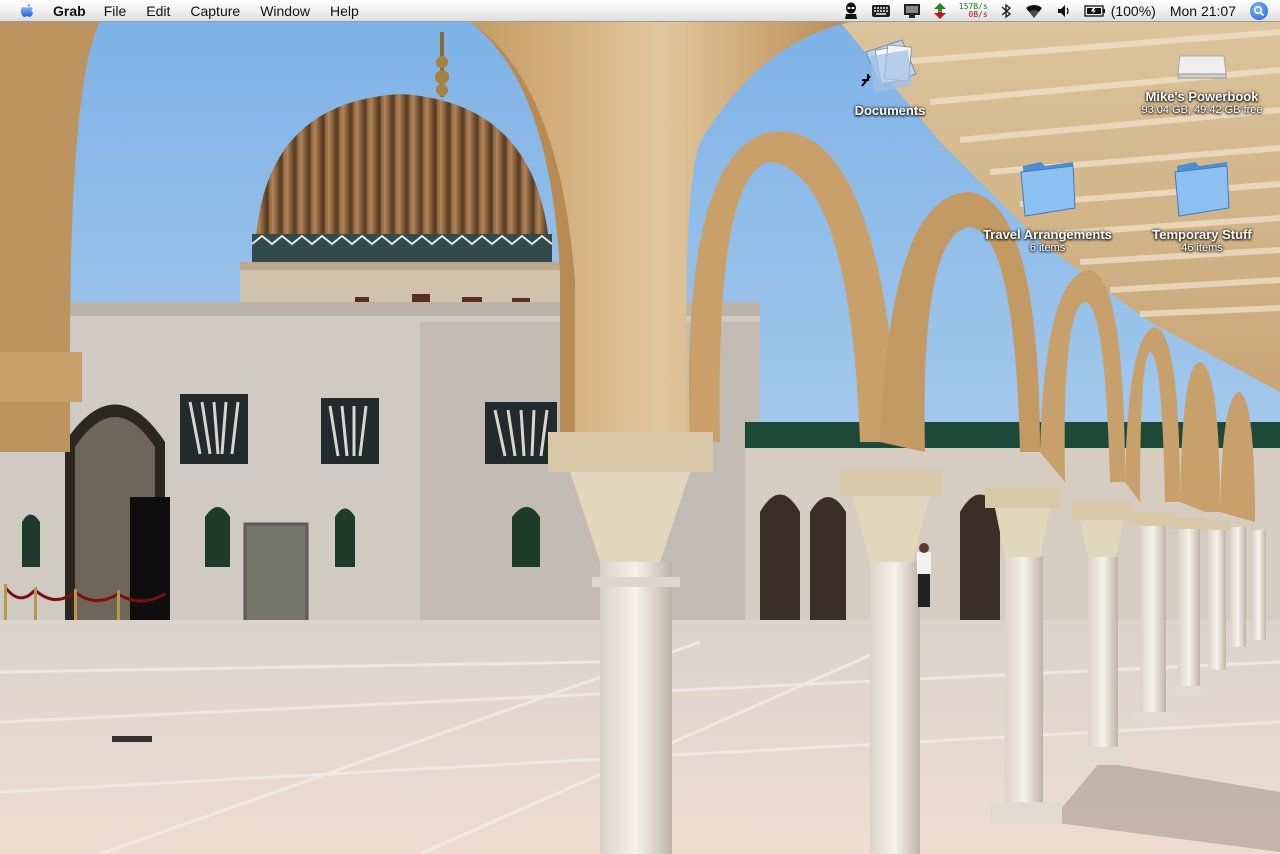 The width and height of the screenshot is (1280, 854). Describe the element at coordinates (215, 11) in the screenshot. I see `menu-capture: Capture` at that location.